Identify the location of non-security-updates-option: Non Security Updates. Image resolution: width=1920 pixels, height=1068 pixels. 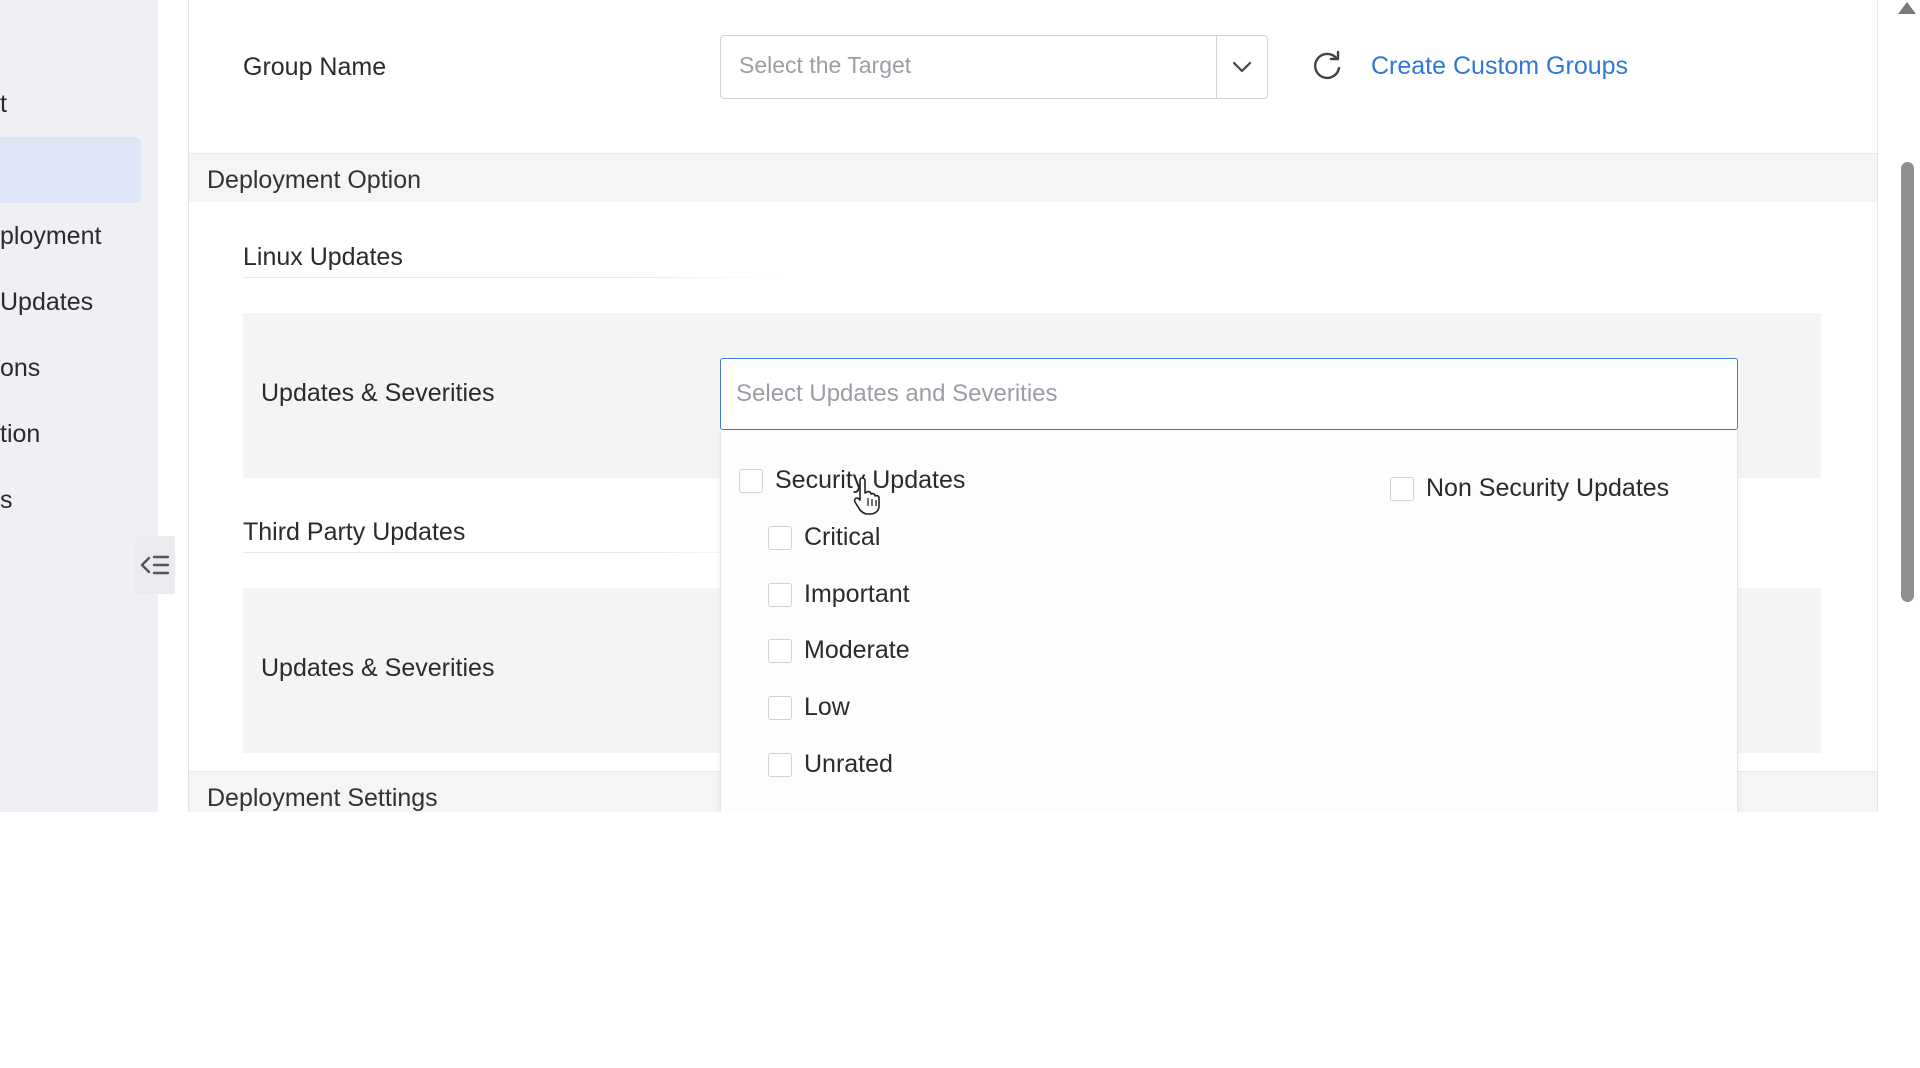
(1529, 488).